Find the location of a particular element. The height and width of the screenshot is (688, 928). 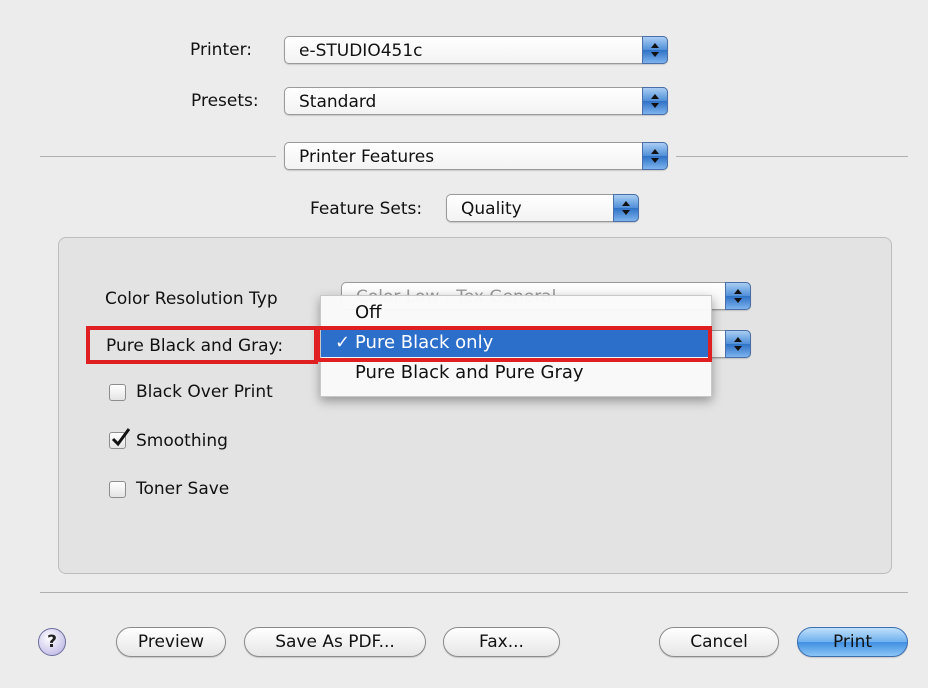

smoothing-label: Smoothing is located at coordinates (182, 441).